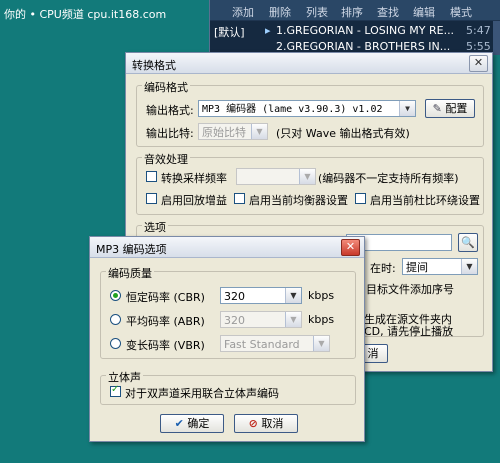 This screenshot has width=500, height=463. I want to click on resample-label: 转换采样频率, so click(194, 178).